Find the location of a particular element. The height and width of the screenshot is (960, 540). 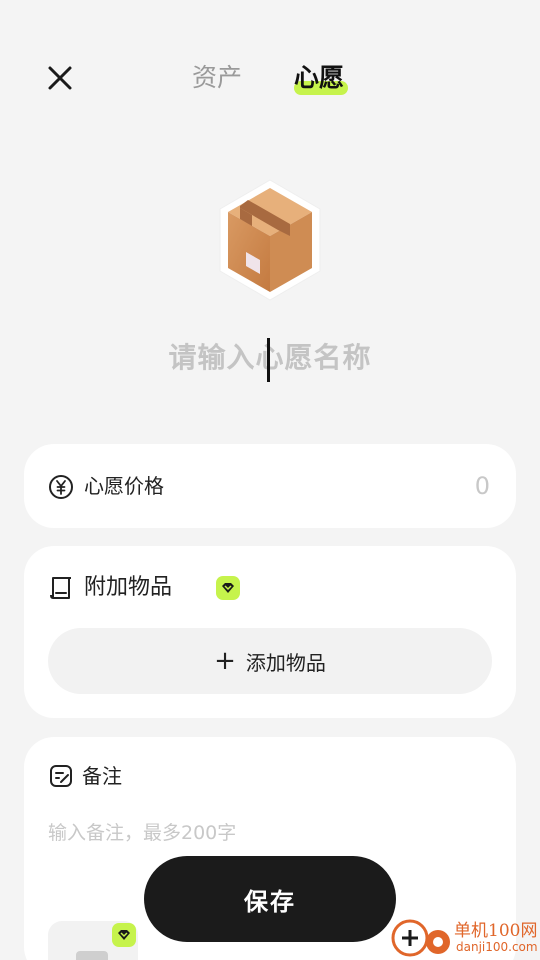

add-item-button: + 添加物品 is located at coordinates (270, 661).